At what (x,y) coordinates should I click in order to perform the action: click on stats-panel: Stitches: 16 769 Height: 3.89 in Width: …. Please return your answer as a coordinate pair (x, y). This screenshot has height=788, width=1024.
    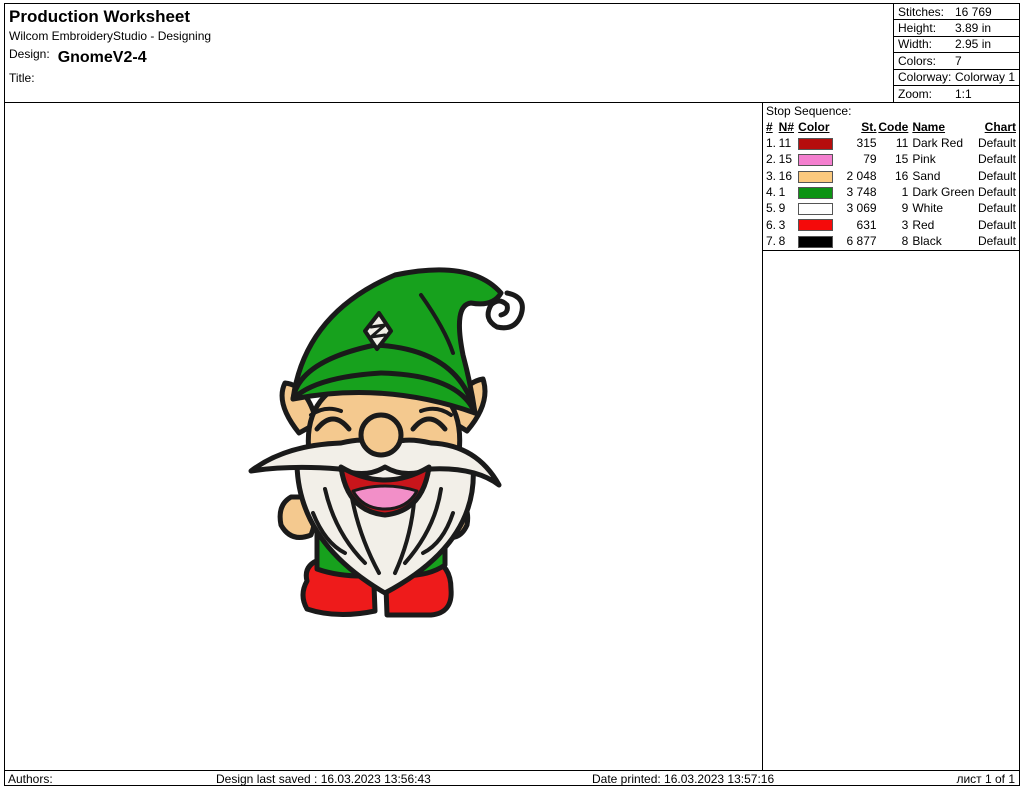
    Looking at the image, I should click on (956, 53).